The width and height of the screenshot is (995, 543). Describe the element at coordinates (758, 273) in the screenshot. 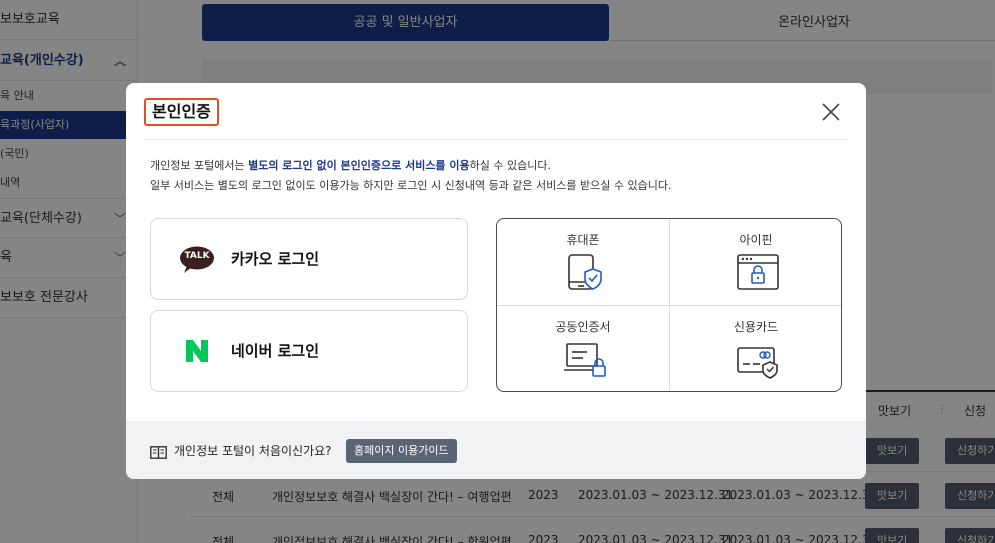

I see `browser-lock-icon` at that location.